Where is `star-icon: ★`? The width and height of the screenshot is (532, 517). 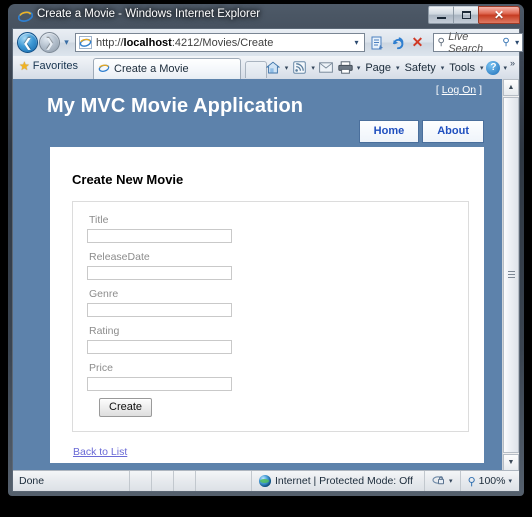
star-icon: ★ is located at coordinates (24, 66).